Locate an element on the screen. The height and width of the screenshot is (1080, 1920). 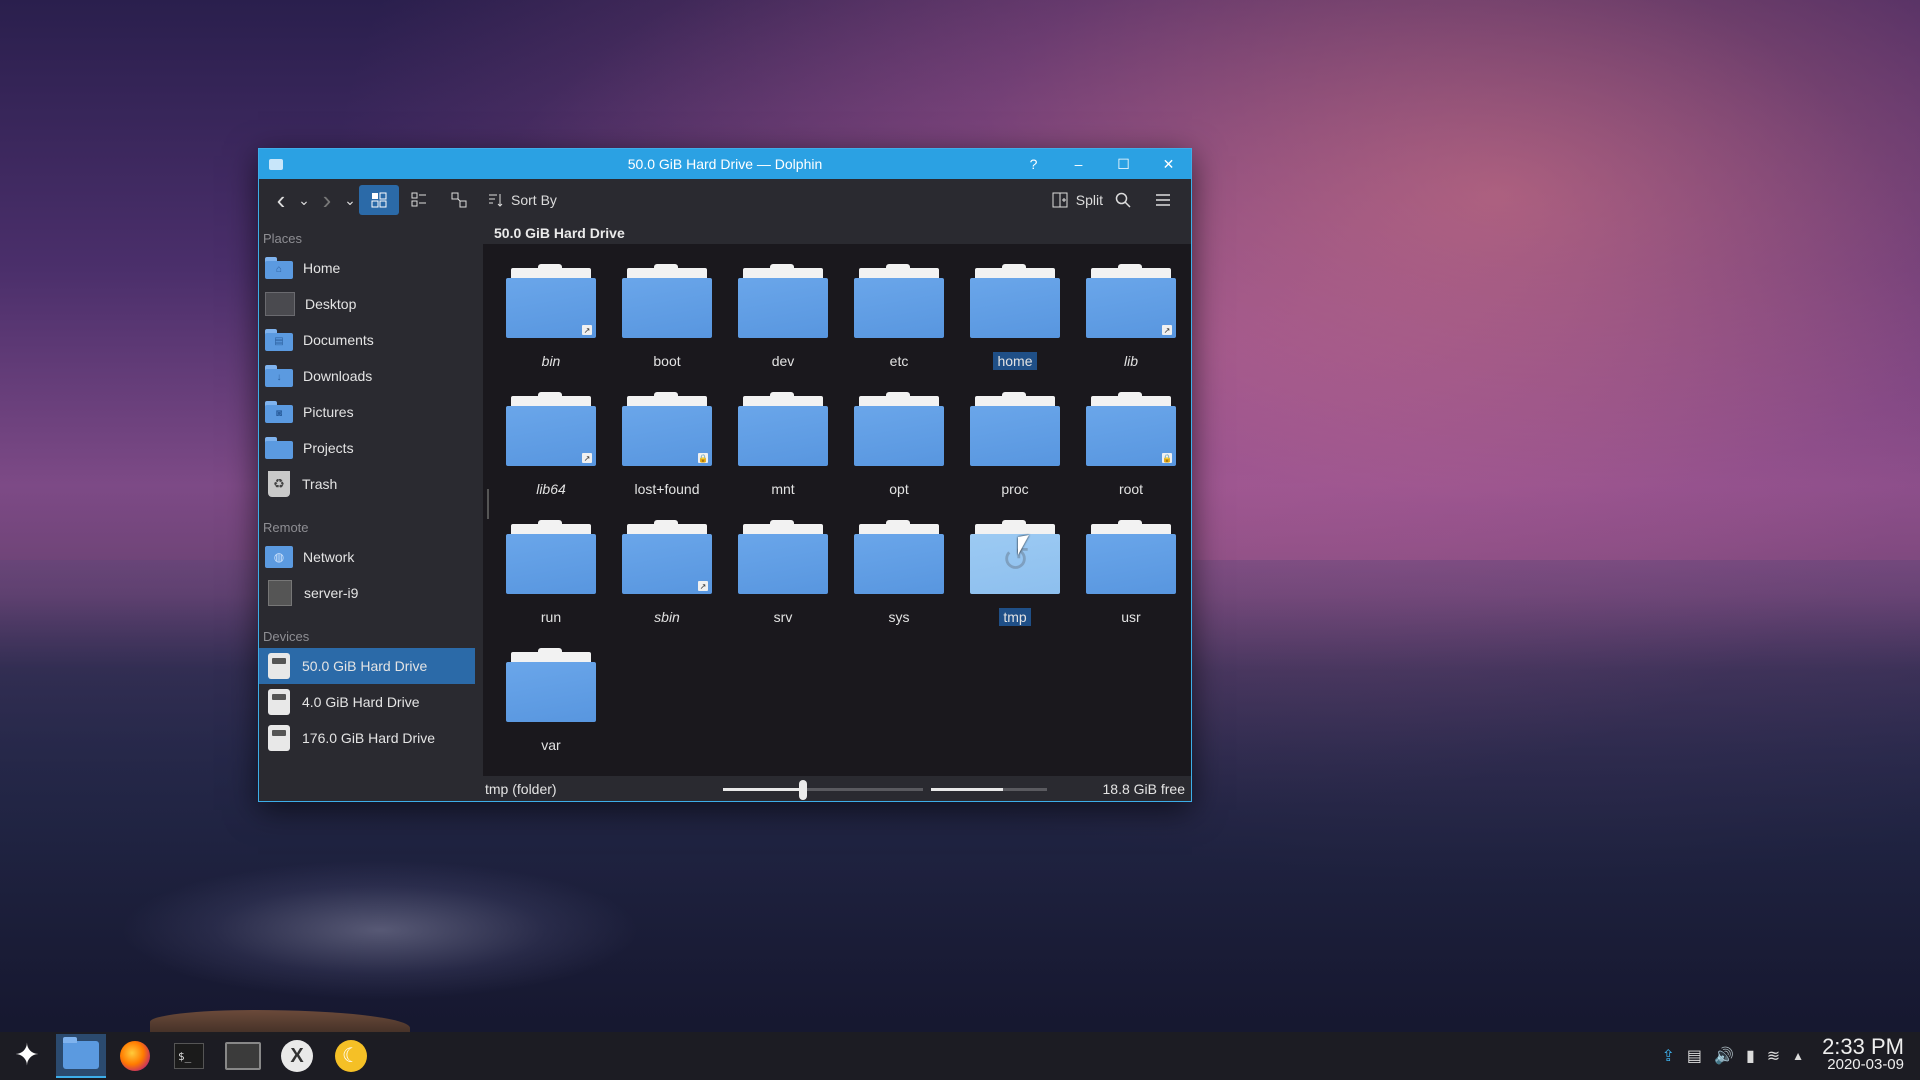
home-folder-icon: ⌂ is located at coordinates (279, 268).